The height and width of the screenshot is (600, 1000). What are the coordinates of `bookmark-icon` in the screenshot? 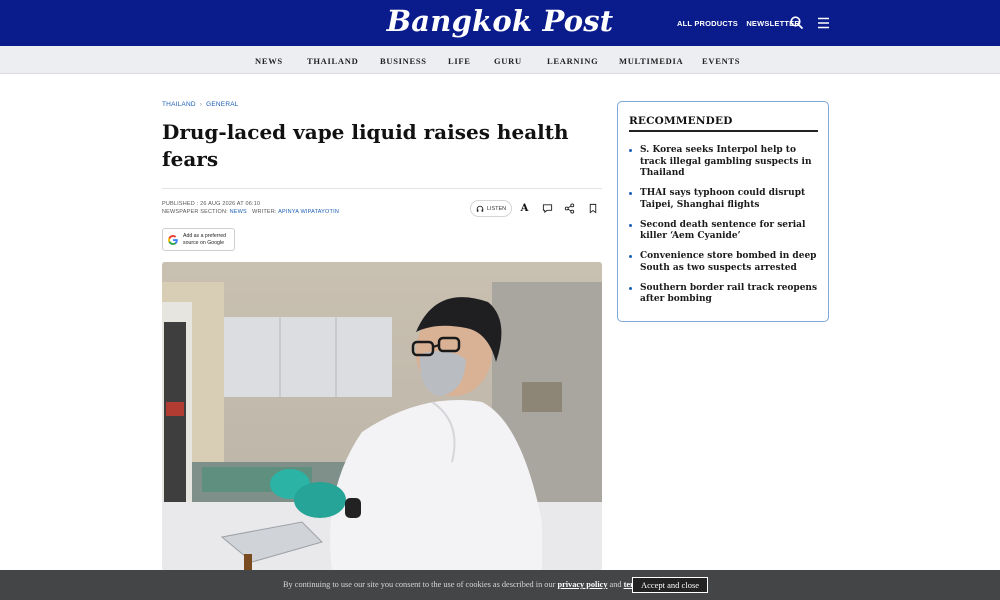 It's located at (592, 208).